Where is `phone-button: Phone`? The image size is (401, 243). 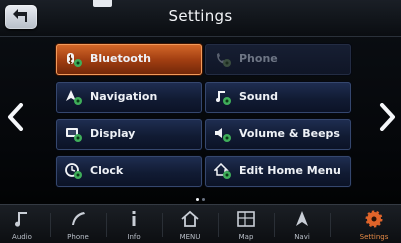
phone-button: Phone is located at coordinates (278, 59).